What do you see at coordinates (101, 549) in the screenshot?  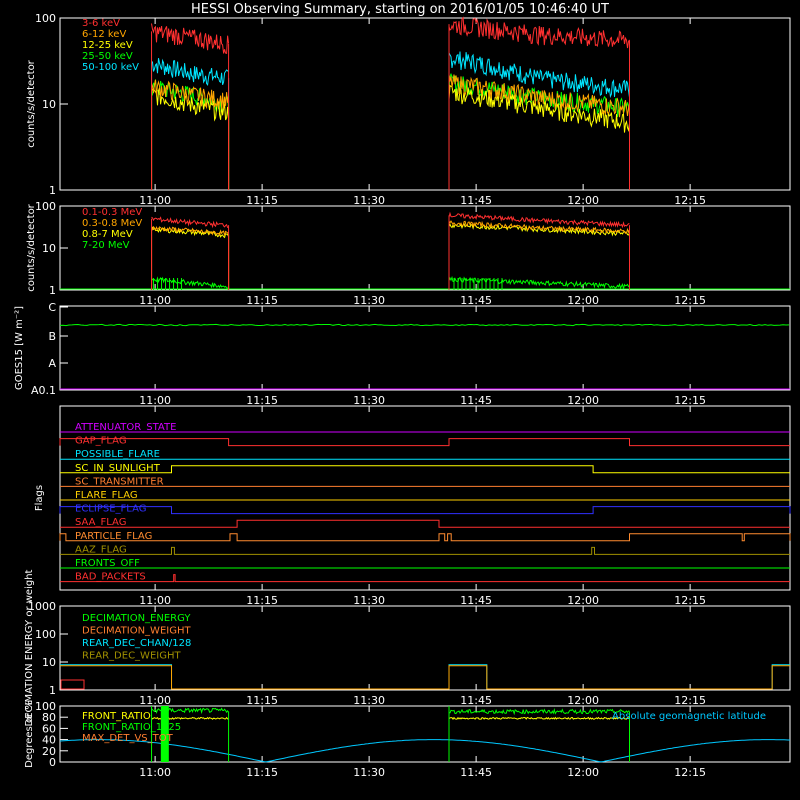 I see `flag-label: AAZ_FLAG` at bounding box center [101, 549].